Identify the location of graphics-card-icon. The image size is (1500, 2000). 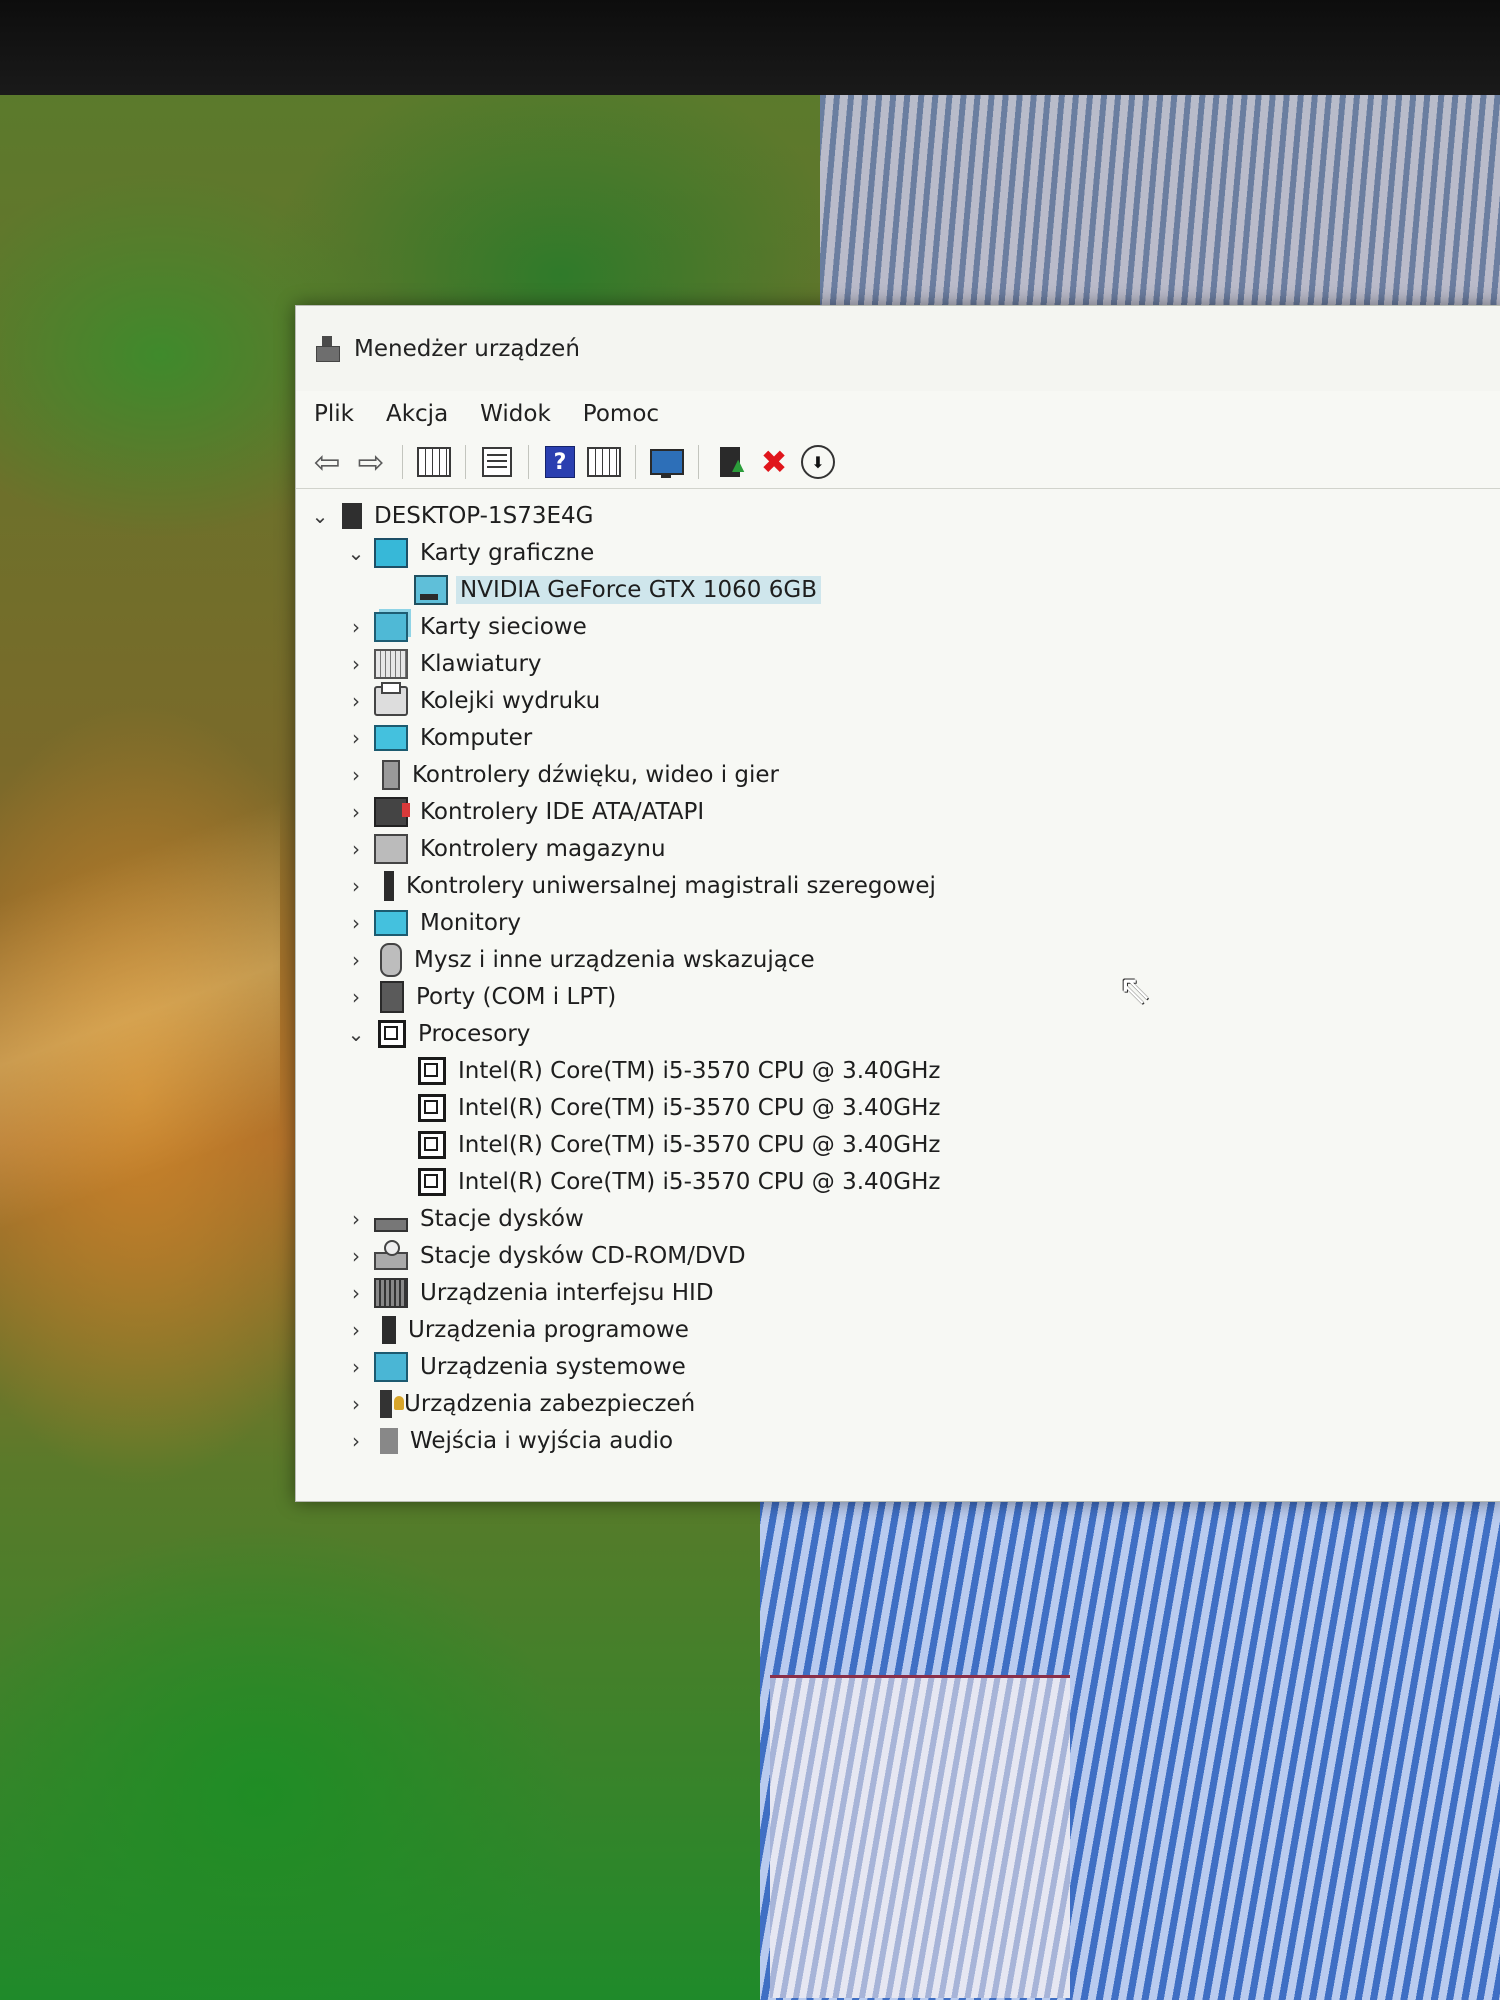
(431, 589).